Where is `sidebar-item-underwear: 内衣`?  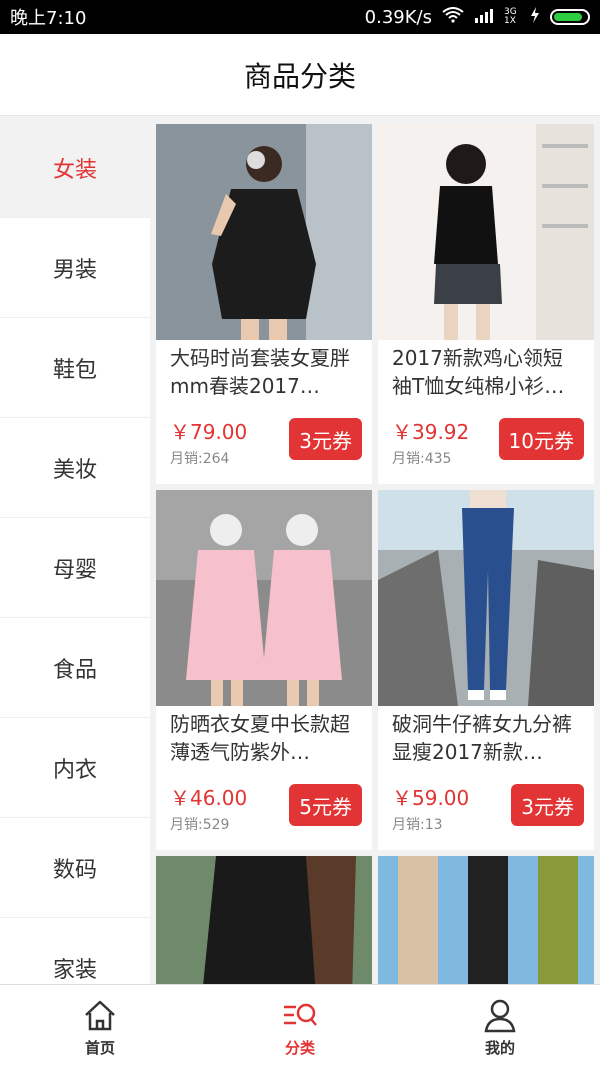 sidebar-item-underwear: 内衣 is located at coordinates (75, 768).